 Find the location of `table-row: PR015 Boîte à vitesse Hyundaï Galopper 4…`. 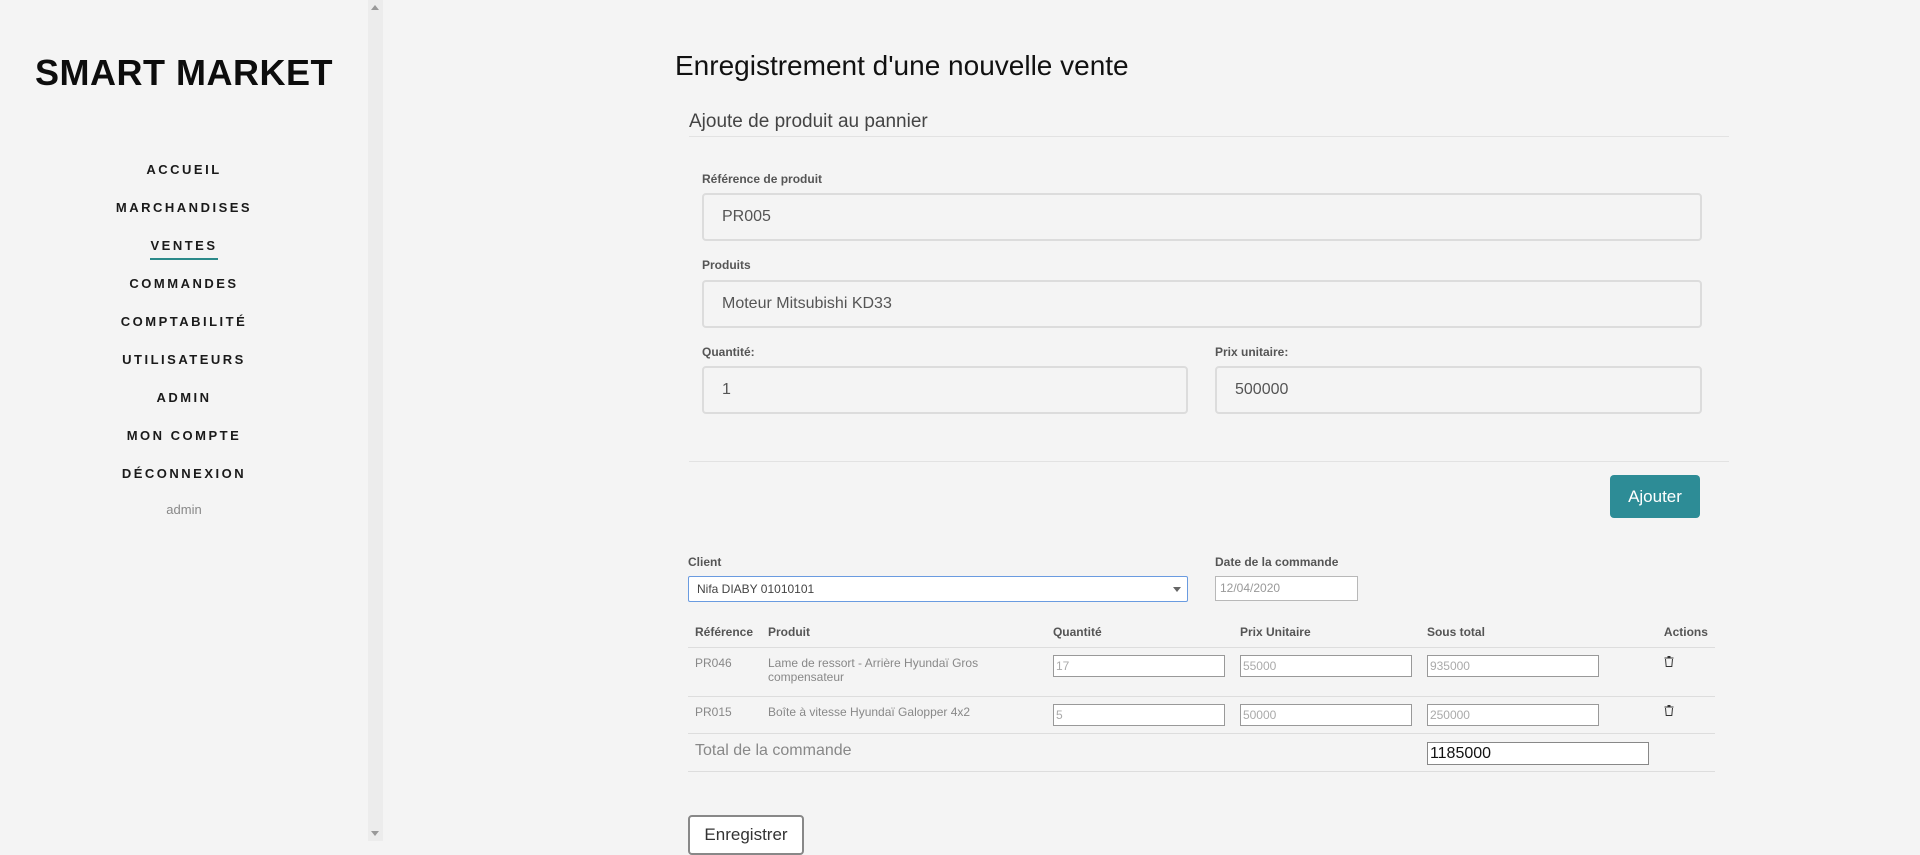

table-row: PR015 Boîte à vitesse Hyundaï Galopper 4… is located at coordinates (1201, 715).